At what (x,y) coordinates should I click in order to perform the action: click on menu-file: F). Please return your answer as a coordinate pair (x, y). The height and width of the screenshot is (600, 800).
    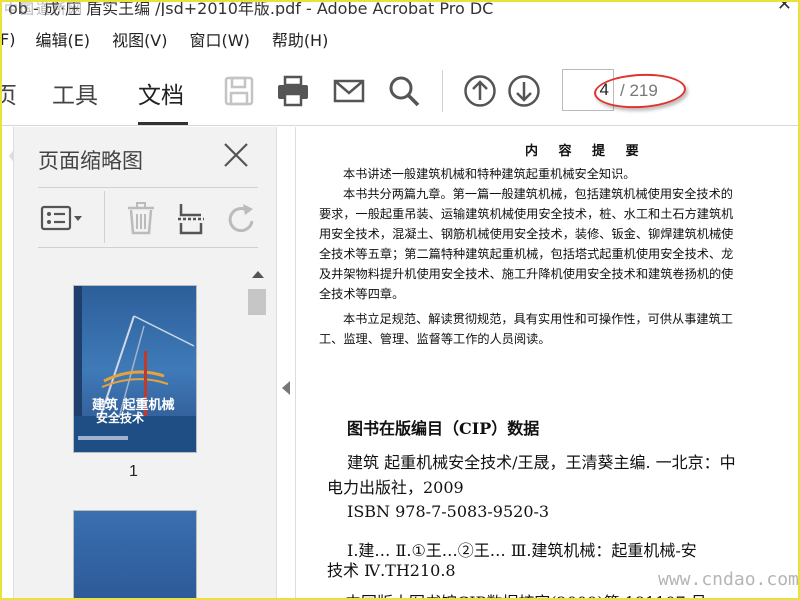
    Looking at the image, I should click on (8, 39).